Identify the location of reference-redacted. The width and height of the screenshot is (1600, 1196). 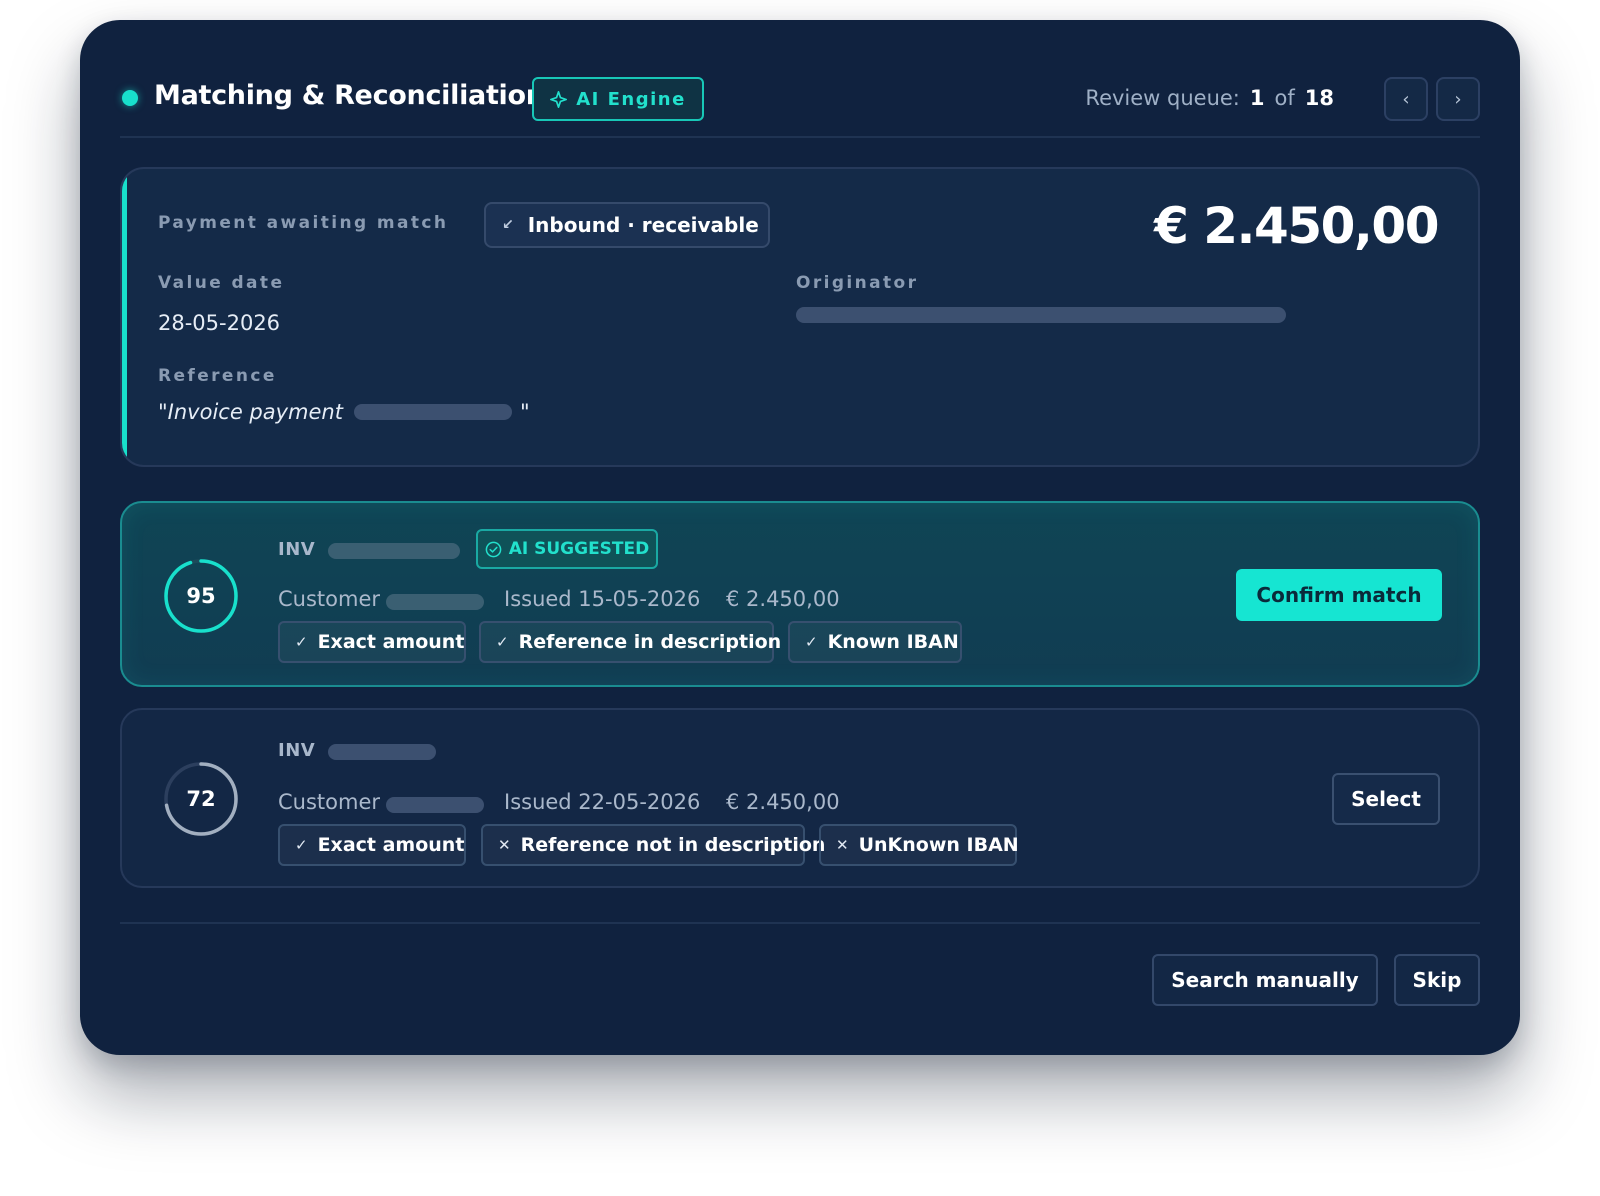
(433, 412).